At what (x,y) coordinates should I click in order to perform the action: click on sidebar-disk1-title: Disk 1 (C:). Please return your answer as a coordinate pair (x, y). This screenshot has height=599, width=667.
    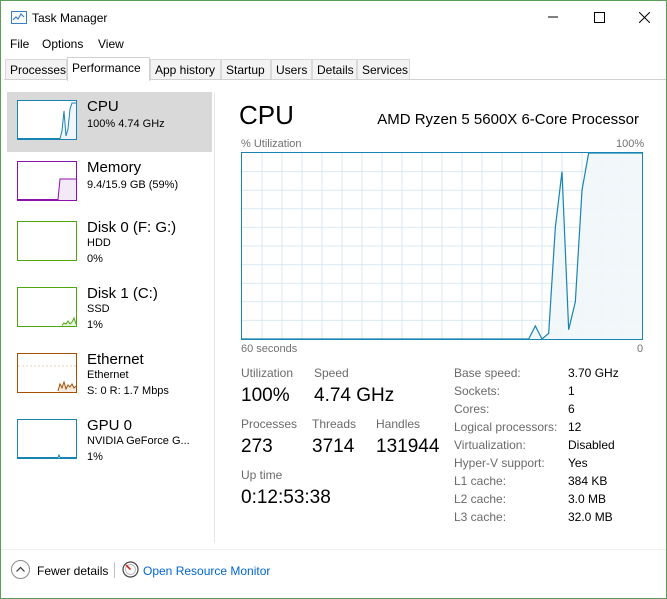
    Looking at the image, I should click on (122, 293).